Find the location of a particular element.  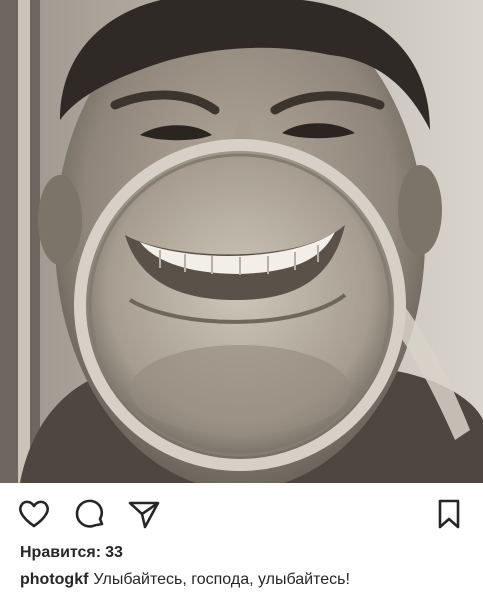

likes-count: Нравится: 33 is located at coordinates (71, 553).